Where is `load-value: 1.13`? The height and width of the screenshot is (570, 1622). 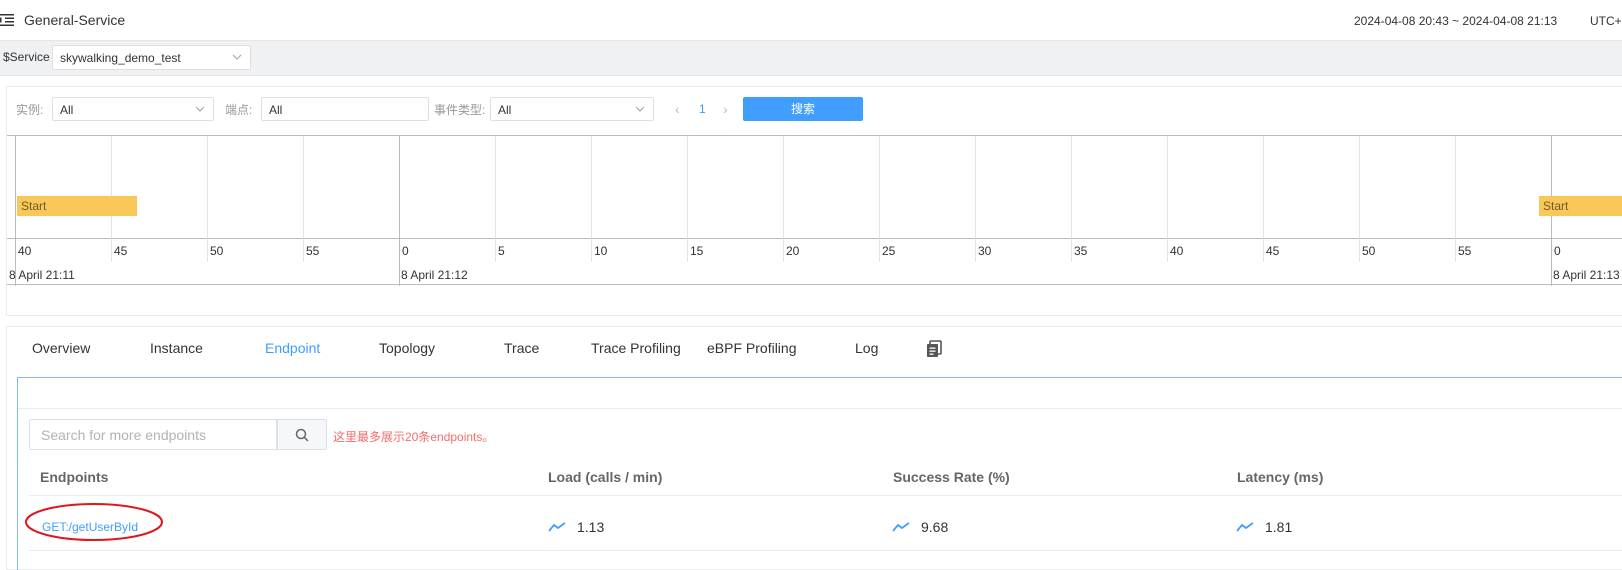
load-value: 1.13 is located at coordinates (591, 527).